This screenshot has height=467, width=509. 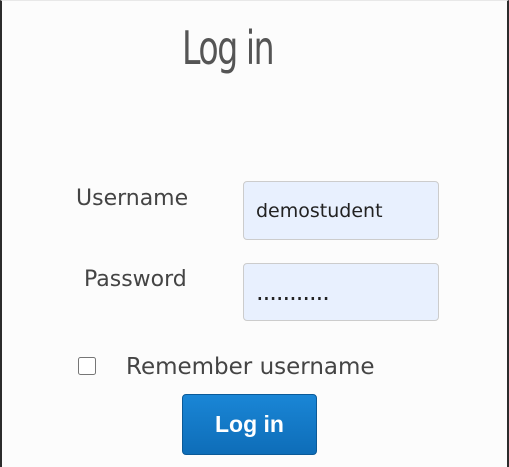 I want to click on username-field, so click(x=341, y=210).